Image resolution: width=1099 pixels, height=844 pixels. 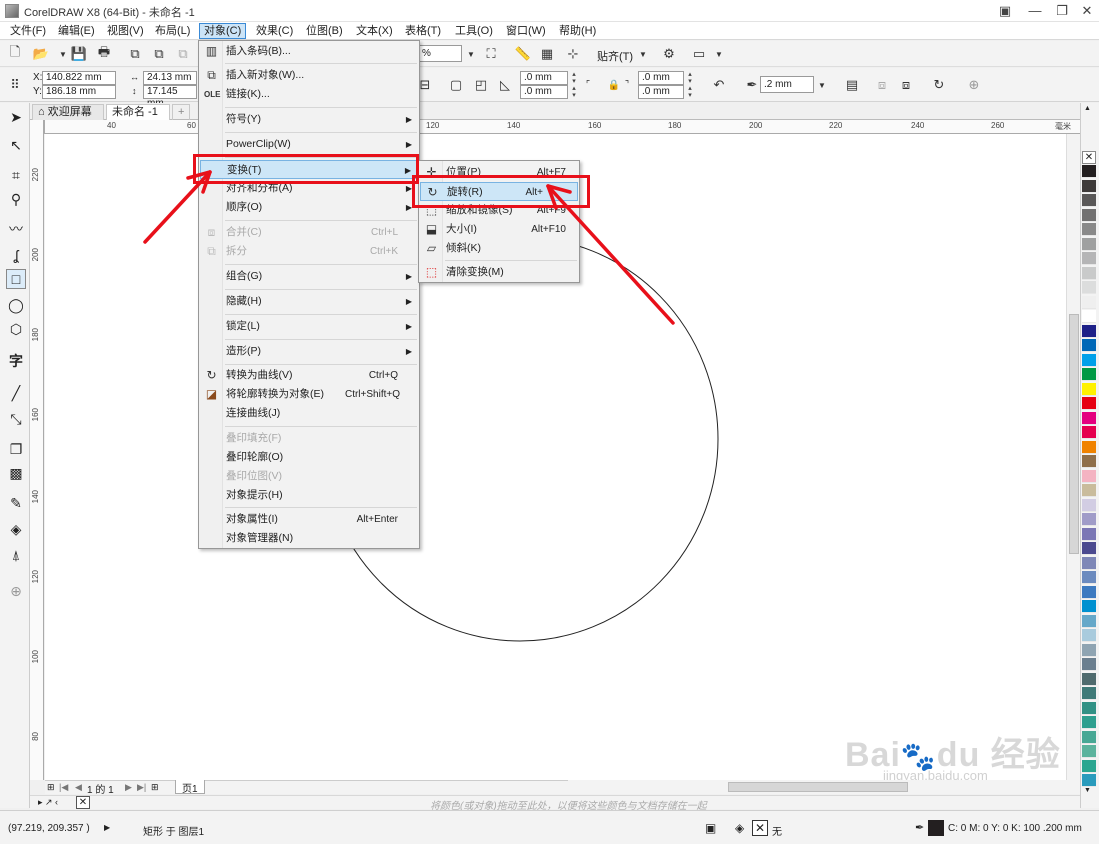 What do you see at coordinates (409, 247) in the screenshot?
I see `annotation-arrows` at bounding box center [409, 247].